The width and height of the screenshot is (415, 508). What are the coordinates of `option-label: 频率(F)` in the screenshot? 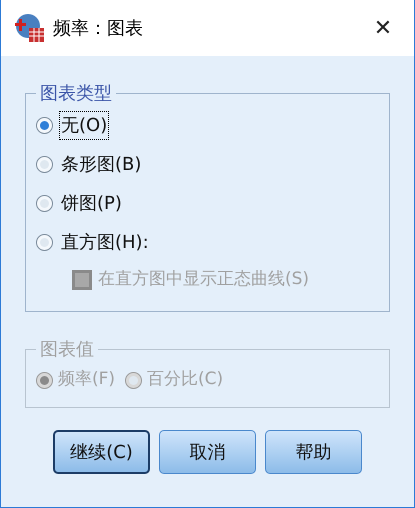 It's located at (87, 380).